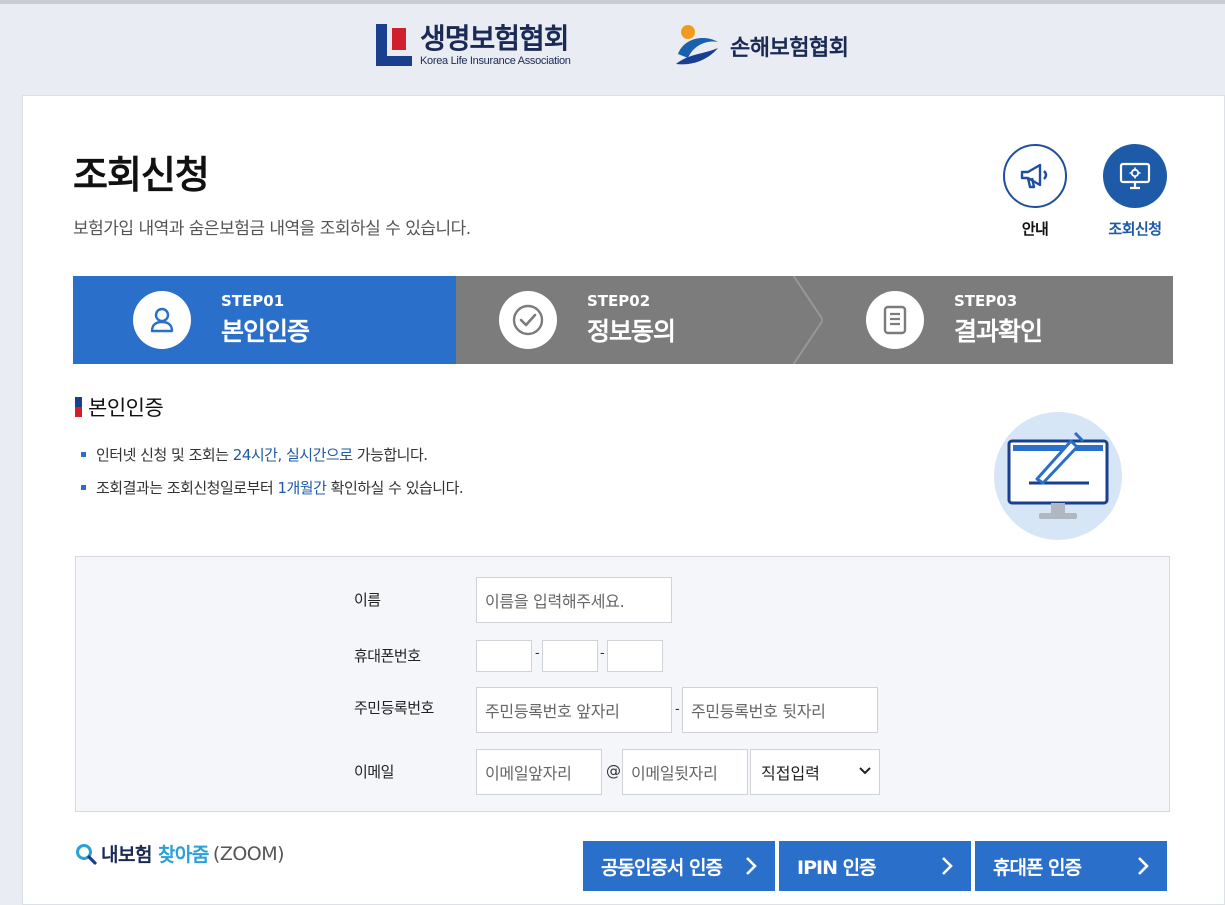 This screenshot has height=905, width=1225. I want to click on phone-part3-input, so click(635, 656).